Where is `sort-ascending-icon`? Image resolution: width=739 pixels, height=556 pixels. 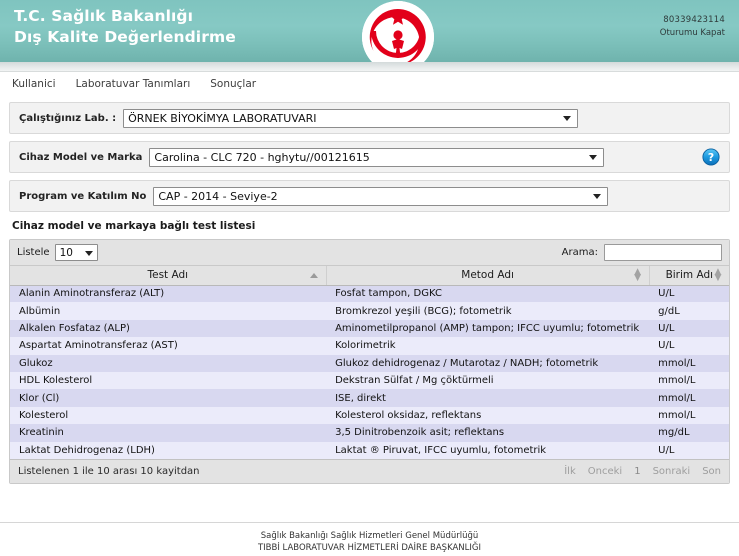 sort-ascending-icon is located at coordinates (313, 276).